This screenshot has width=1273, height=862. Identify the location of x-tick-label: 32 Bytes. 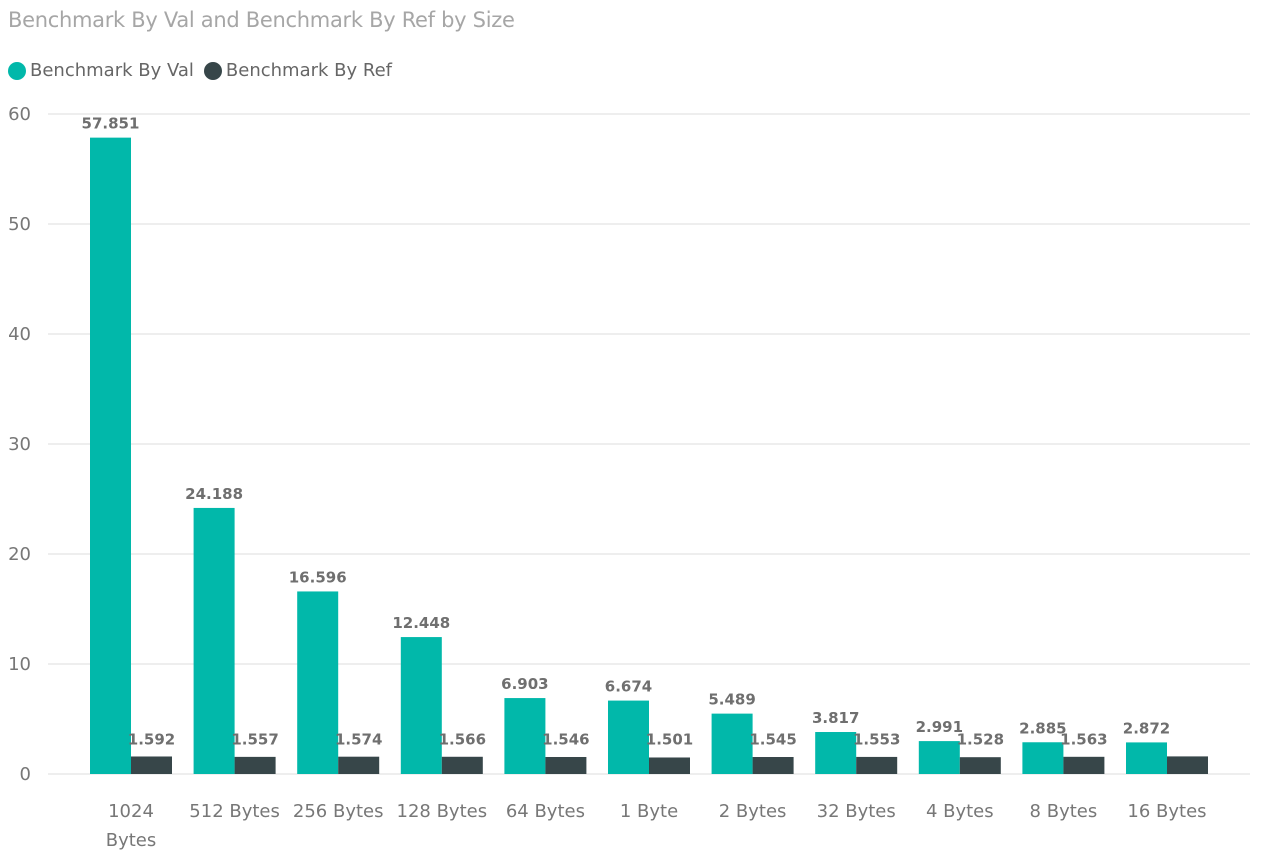
(856, 811).